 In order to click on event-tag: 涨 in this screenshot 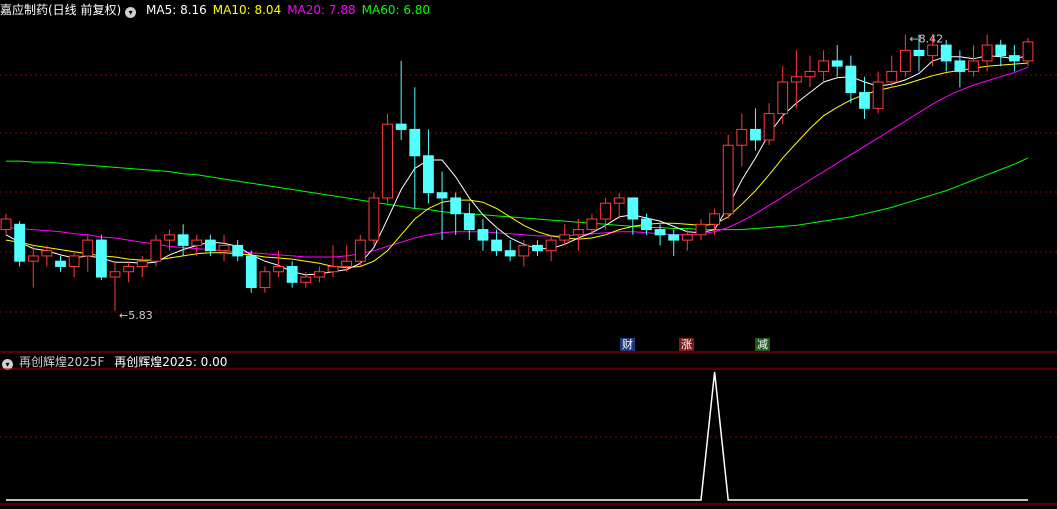, I will do `click(686, 344)`.